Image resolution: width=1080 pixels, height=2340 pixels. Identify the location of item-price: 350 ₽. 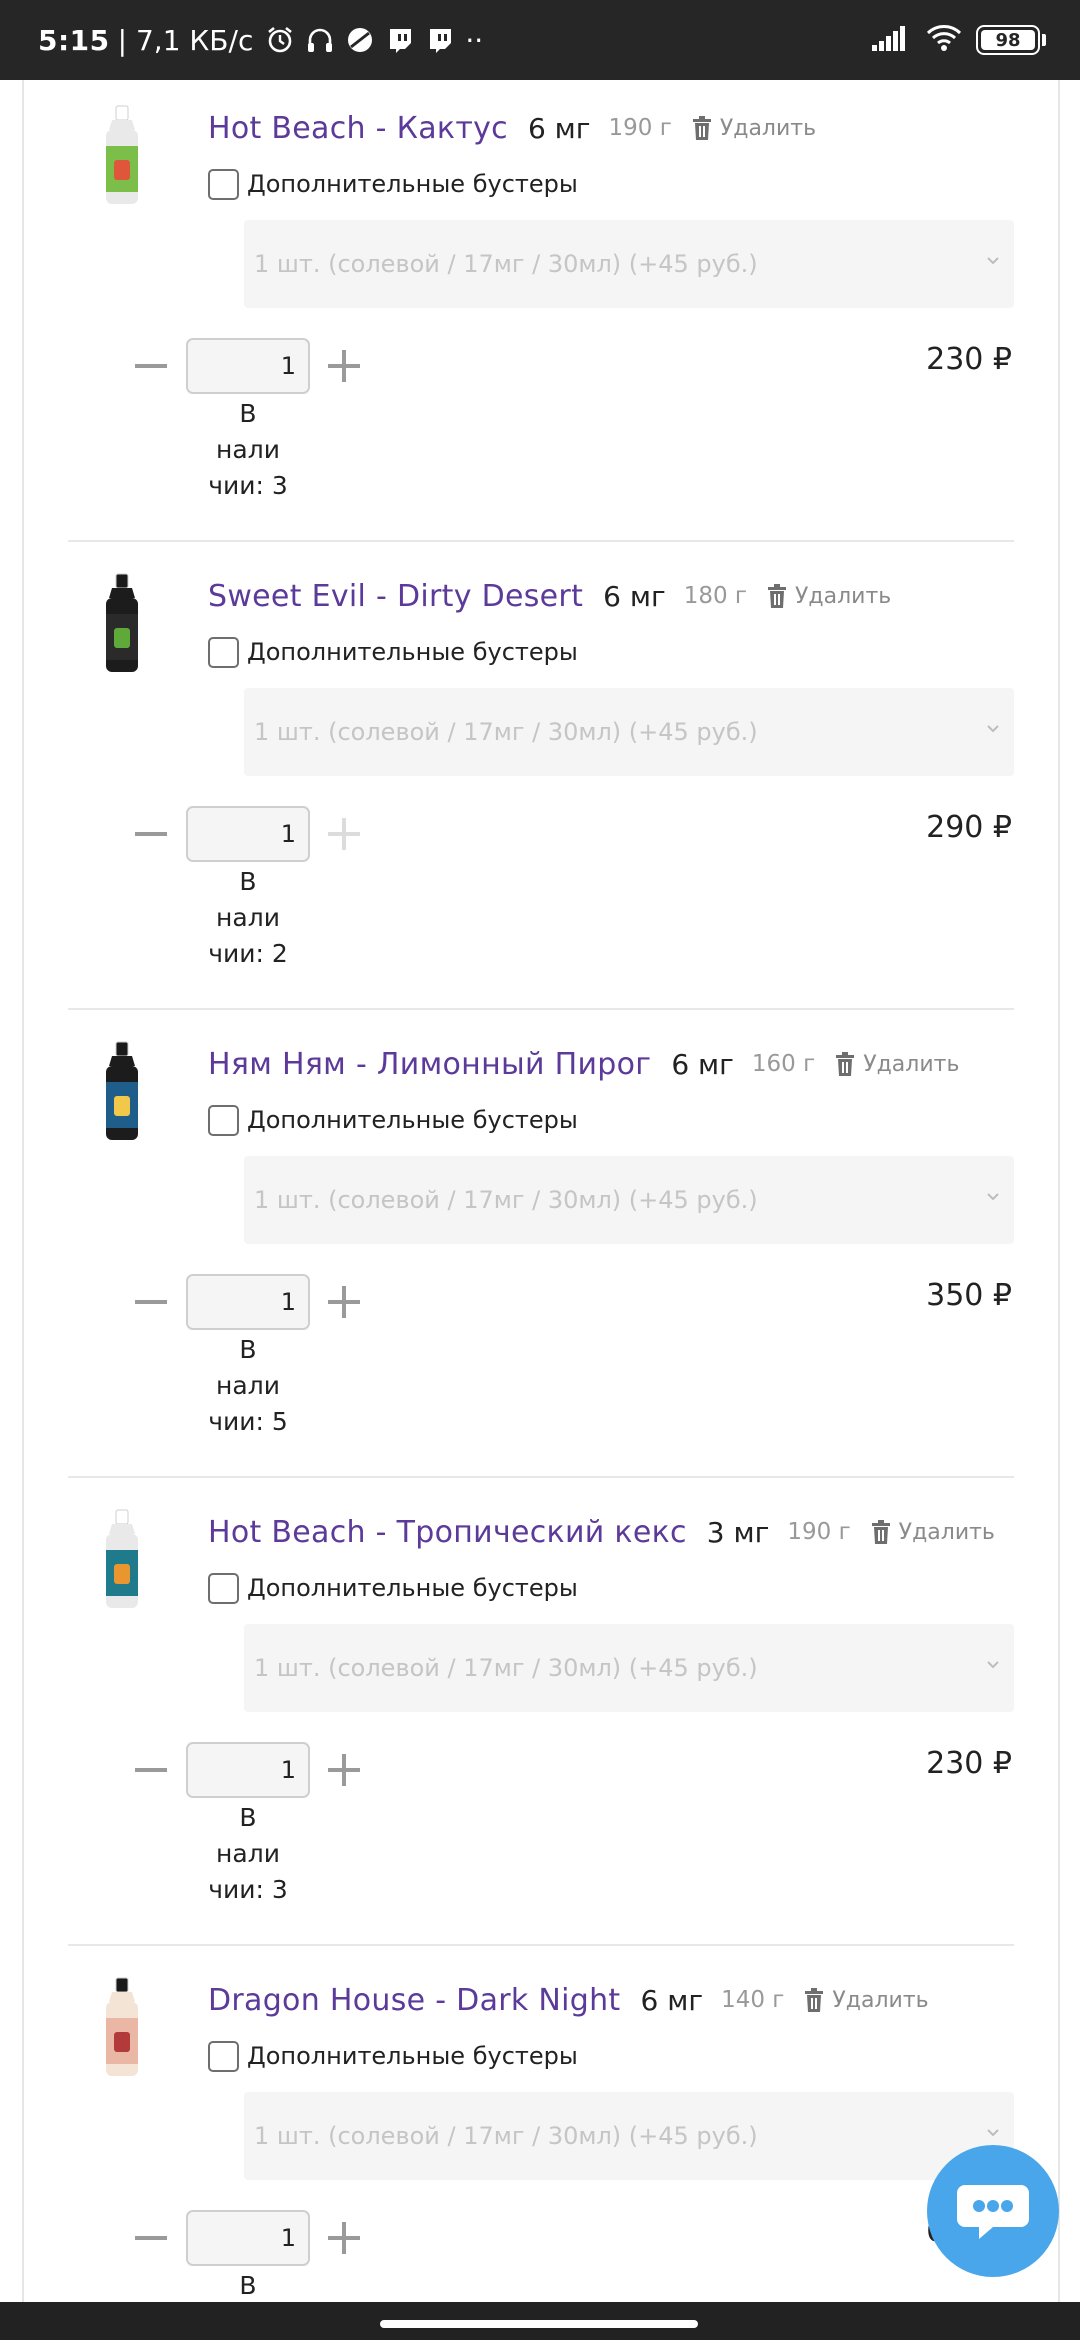
(969, 1295).